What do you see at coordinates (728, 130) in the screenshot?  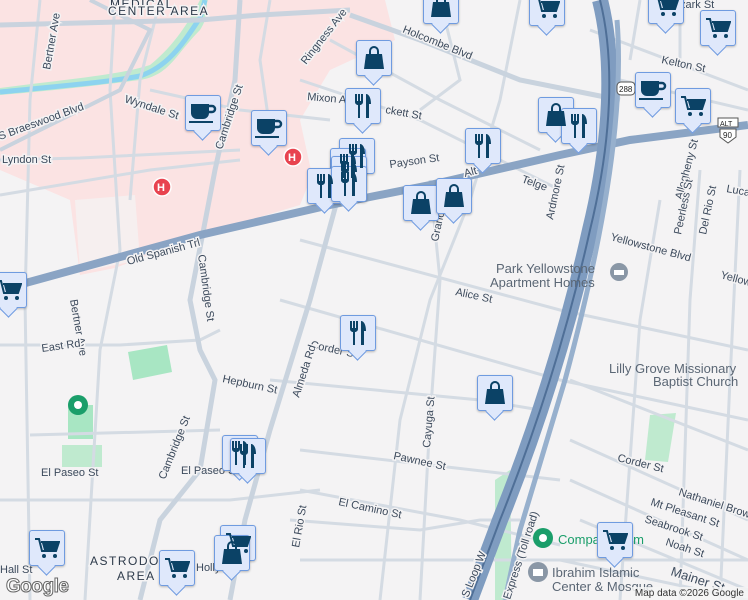 I see `alt-90-shield: ALT 90` at bounding box center [728, 130].